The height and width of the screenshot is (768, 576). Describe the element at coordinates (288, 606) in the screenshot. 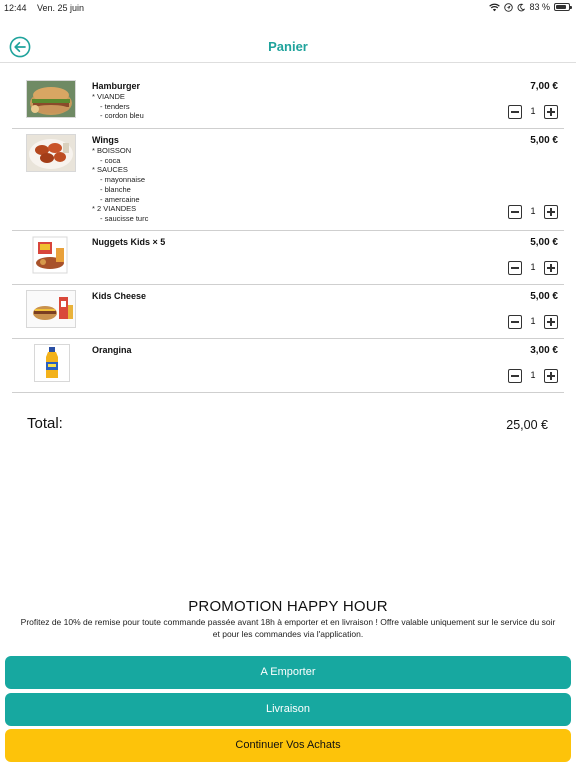

I see `promo-title: PROMOTION HAPPY HOUR` at that location.